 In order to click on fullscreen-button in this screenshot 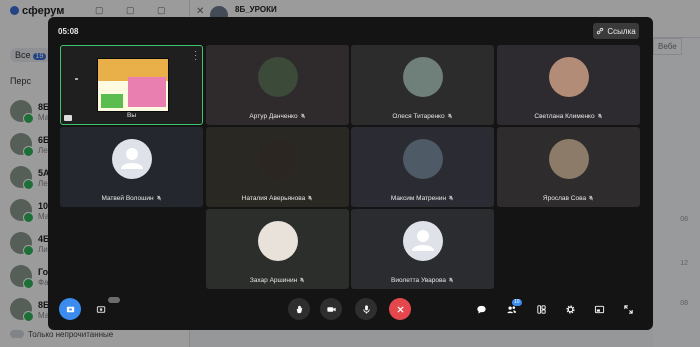, I will do `click(628, 309)`.